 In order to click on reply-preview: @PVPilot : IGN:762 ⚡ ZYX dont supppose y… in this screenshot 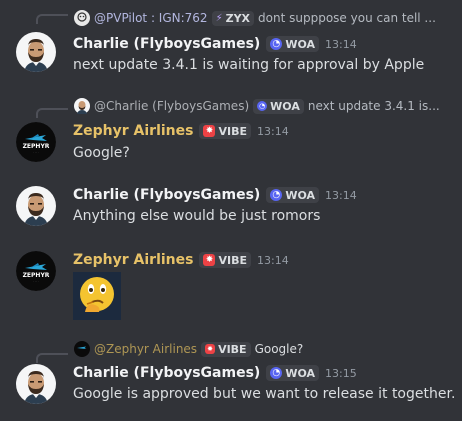, I will do `click(266, 18)`.